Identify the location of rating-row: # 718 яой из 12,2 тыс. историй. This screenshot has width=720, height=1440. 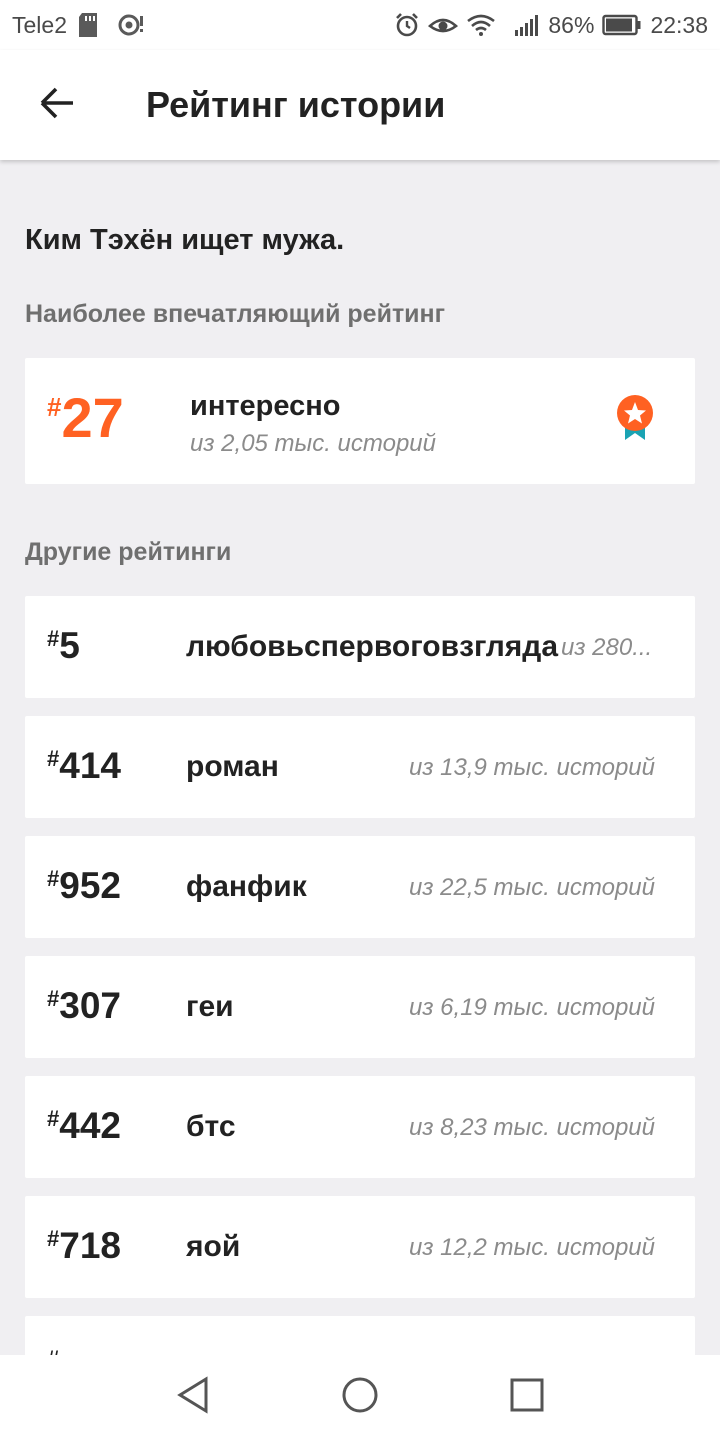
(360, 1247).